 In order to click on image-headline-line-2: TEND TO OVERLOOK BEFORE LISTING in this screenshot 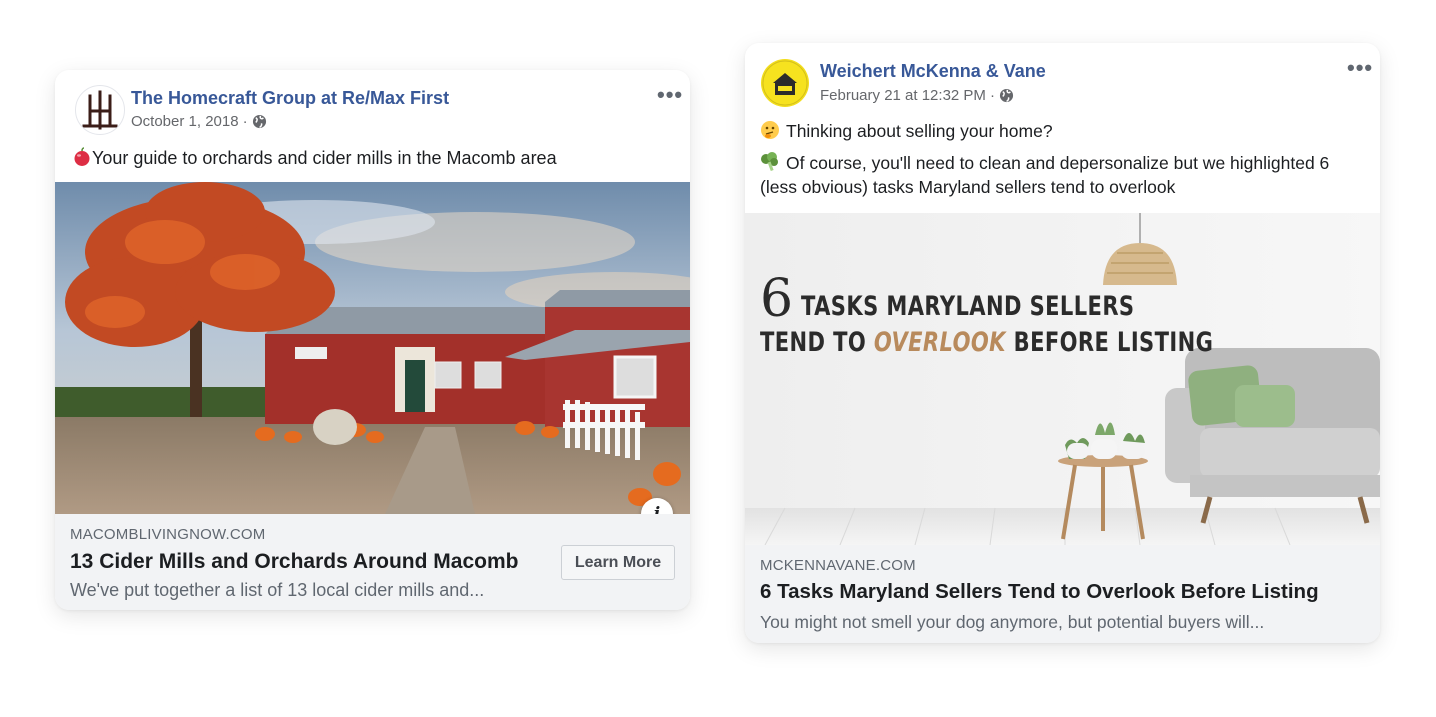, I will do `click(1050, 342)`.